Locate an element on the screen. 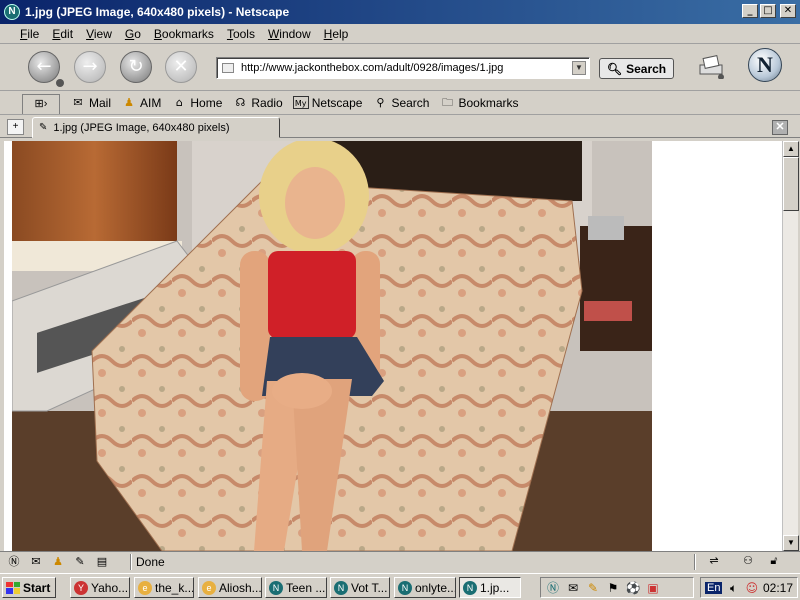 This screenshot has width=800, height=600. maximize-button: □ is located at coordinates (768, 11).